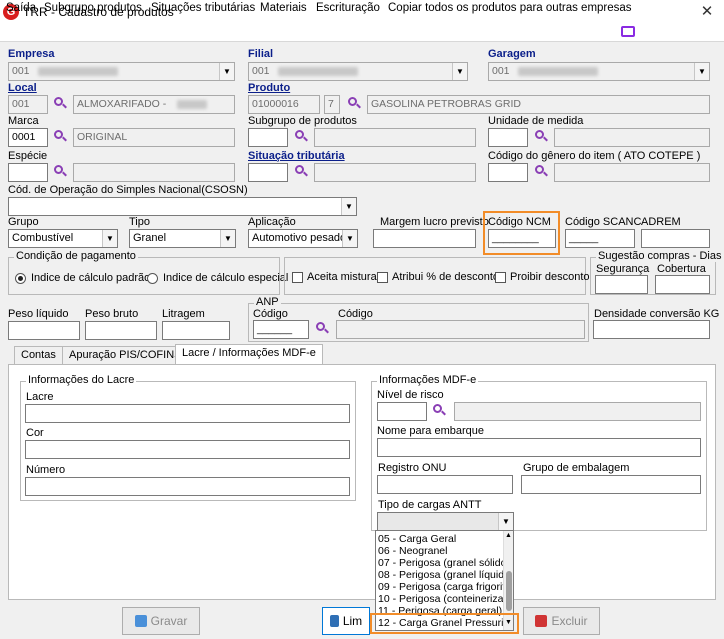 This screenshot has height=639, width=724. I want to click on peso-liquido-input, so click(44, 330).